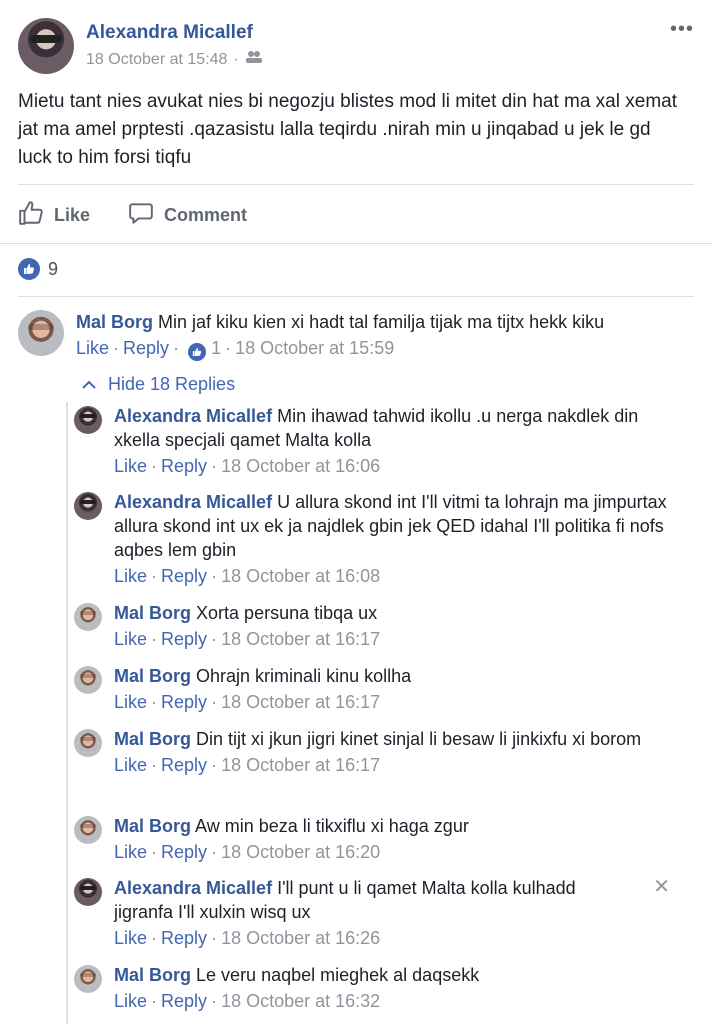  What do you see at coordinates (216, 348) in the screenshot?
I see `comment-like-count: 1` at bounding box center [216, 348].